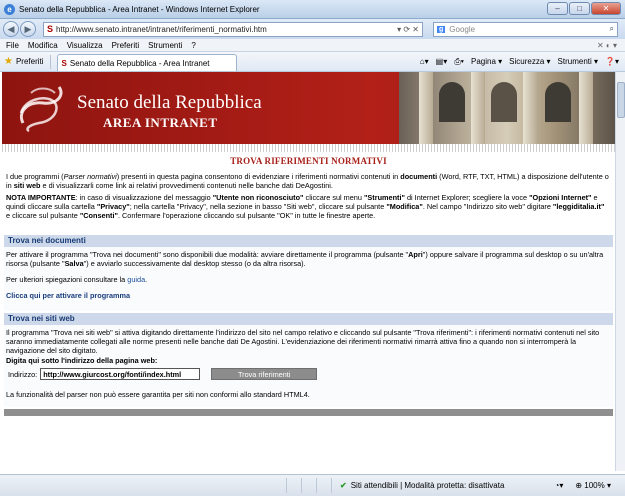 The width and height of the screenshot is (625, 496). Describe the element at coordinates (578, 61) in the screenshot. I see `cmd-strumenti: Strumenti ▾` at that location.